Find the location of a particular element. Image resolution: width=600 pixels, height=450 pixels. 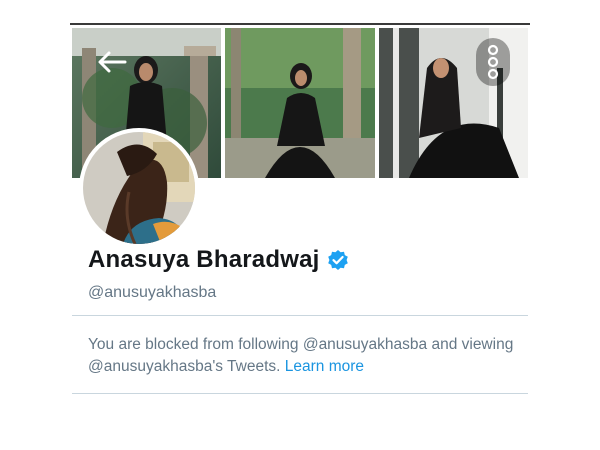

more-options-button is located at coordinates (493, 62).